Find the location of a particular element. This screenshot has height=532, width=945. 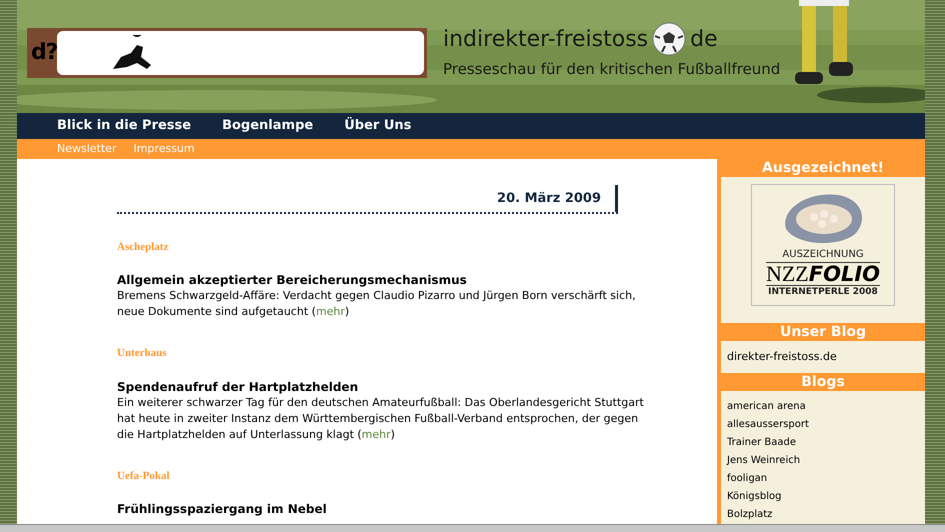

category-label: Unterhaus is located at coordinates (142, 353).